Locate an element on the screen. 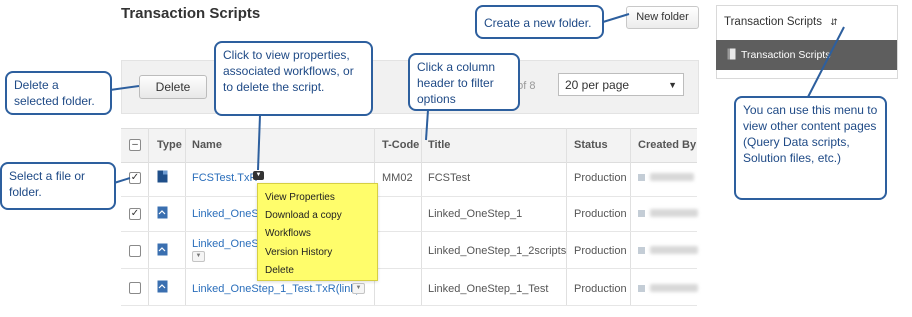 Image resolution: width=912 pixels, height=317 pixels. callout-delete: Delete a selected folder. is located at coordinates (58, 93).